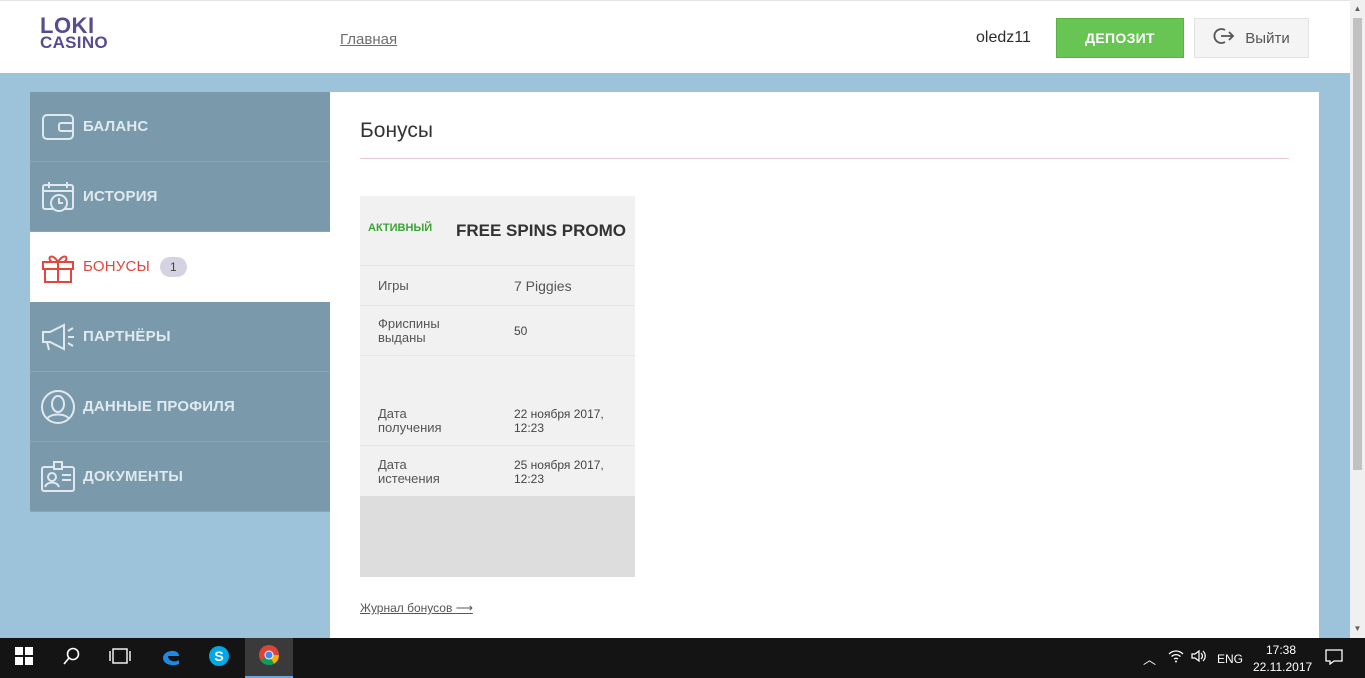  What do you see at coordinates (406, 608) in the screenshot?
I see `bonus-journal-label: Журнал бонусов` at bounding box center [406, 608].